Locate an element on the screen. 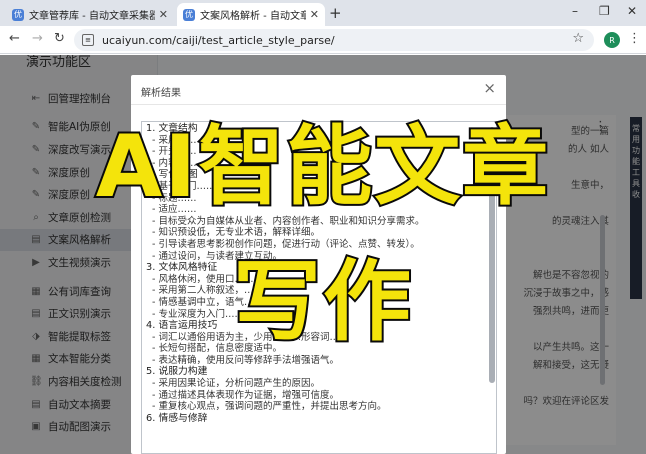 The width and height of the screenshot is (646, 454). dialog-title: 解析结果 is located at coordinates (161, 93).